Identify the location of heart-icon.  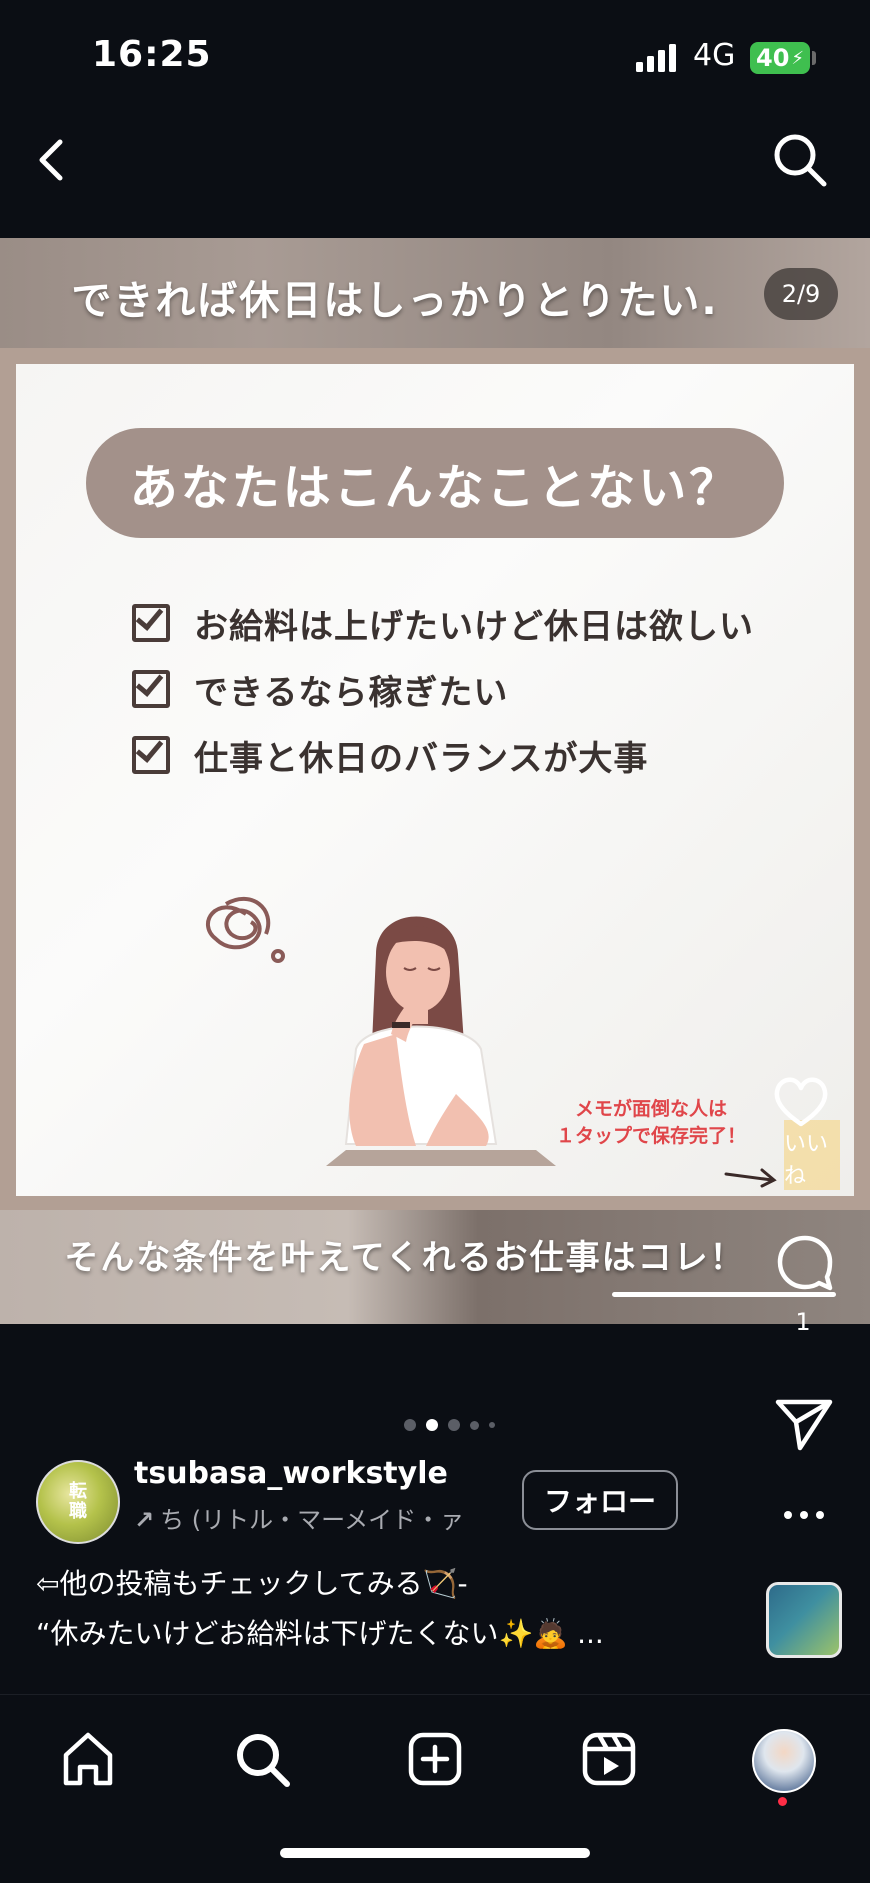
(801, 1102).